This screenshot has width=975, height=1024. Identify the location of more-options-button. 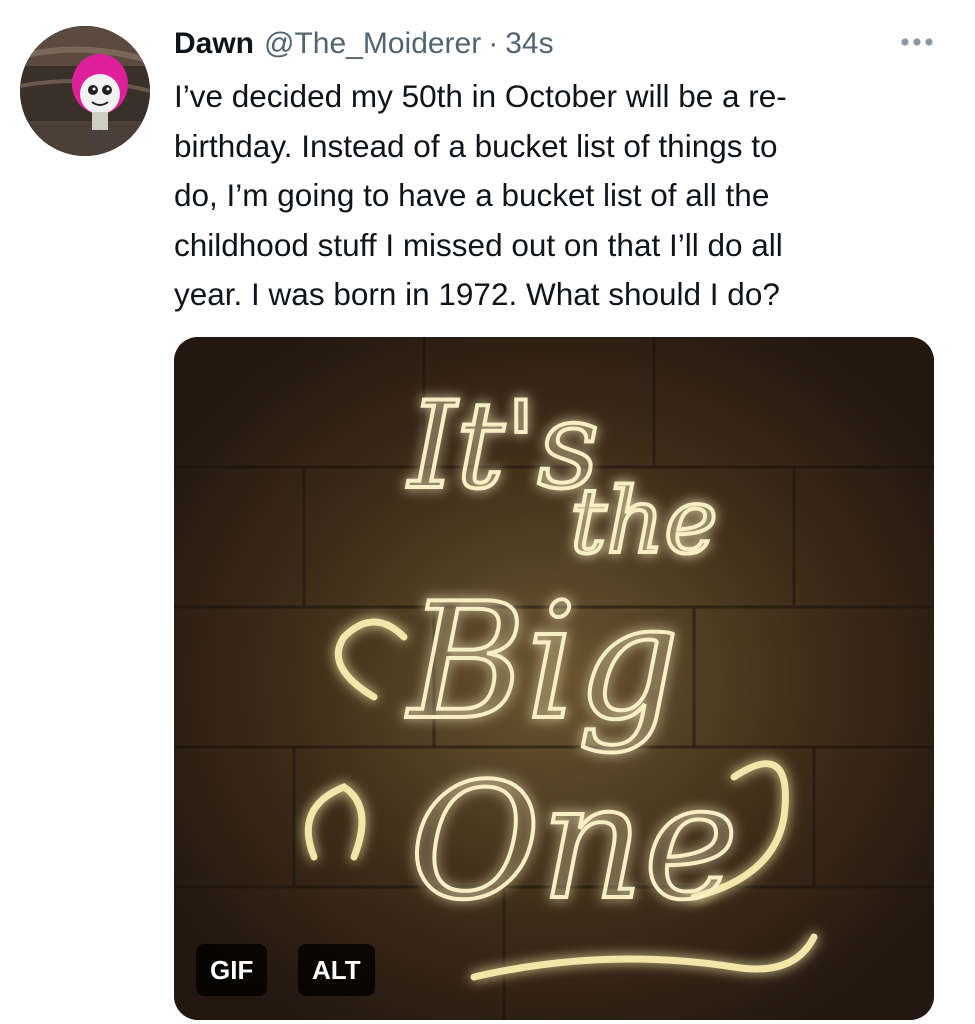
(917, 42).